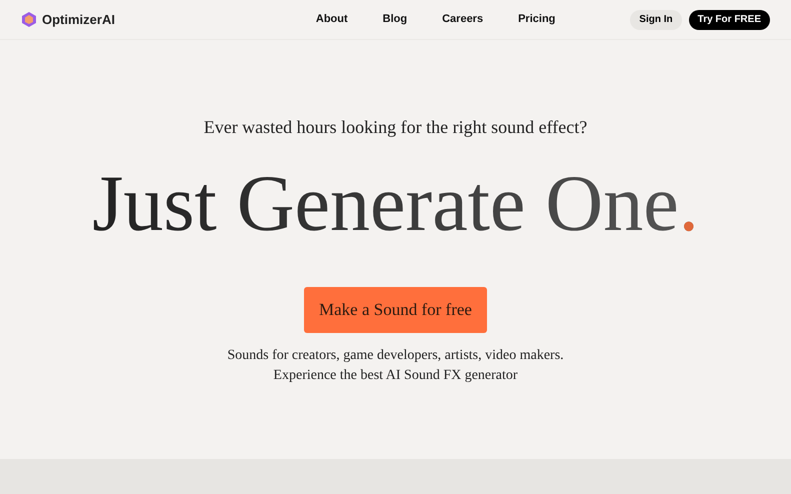 The image size is (791, 494). What do you see at coordinates (656, 20) in the screenshot?
I see `sign-in-button: Sign In` at bounding box center [656, 20].